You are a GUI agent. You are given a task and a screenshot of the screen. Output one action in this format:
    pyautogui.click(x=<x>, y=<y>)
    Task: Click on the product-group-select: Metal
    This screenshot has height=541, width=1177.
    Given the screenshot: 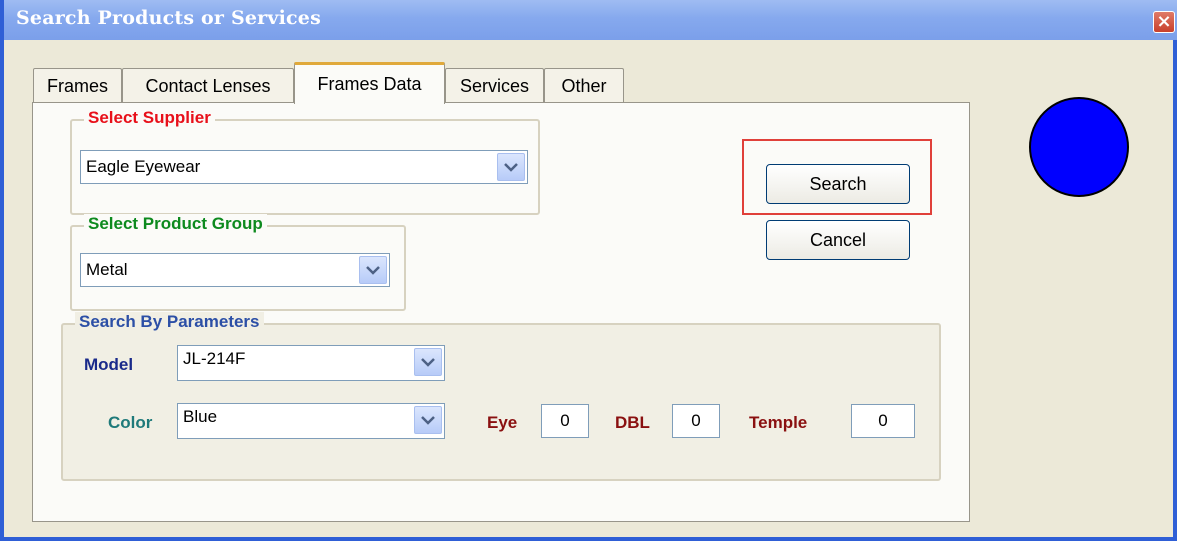 What is the action you would take?
    pyautogui.click(x=235, y=270)
    